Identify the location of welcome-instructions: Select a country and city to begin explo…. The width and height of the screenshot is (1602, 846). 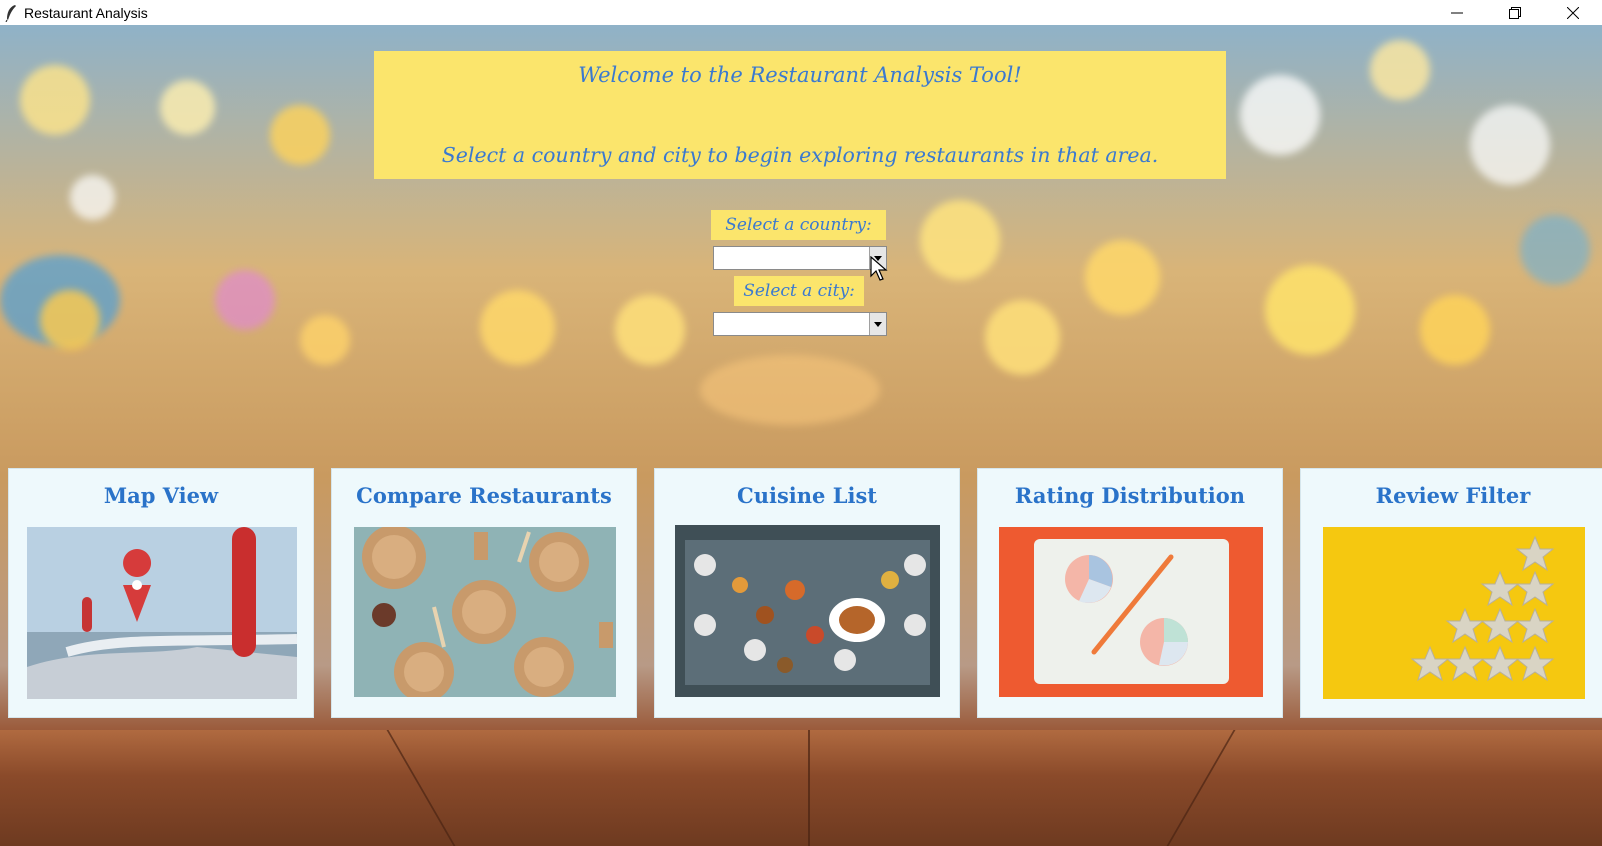
(800, 155).